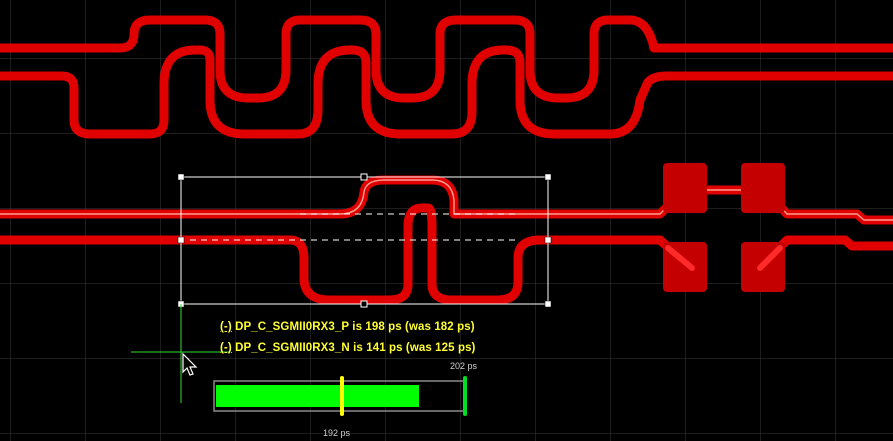 This screenshot has width=893, height=441. I want to click on net-n-text: DP_C_SGMII0RX3_N is 141 ps (was 125 ps), so click(353, 348).